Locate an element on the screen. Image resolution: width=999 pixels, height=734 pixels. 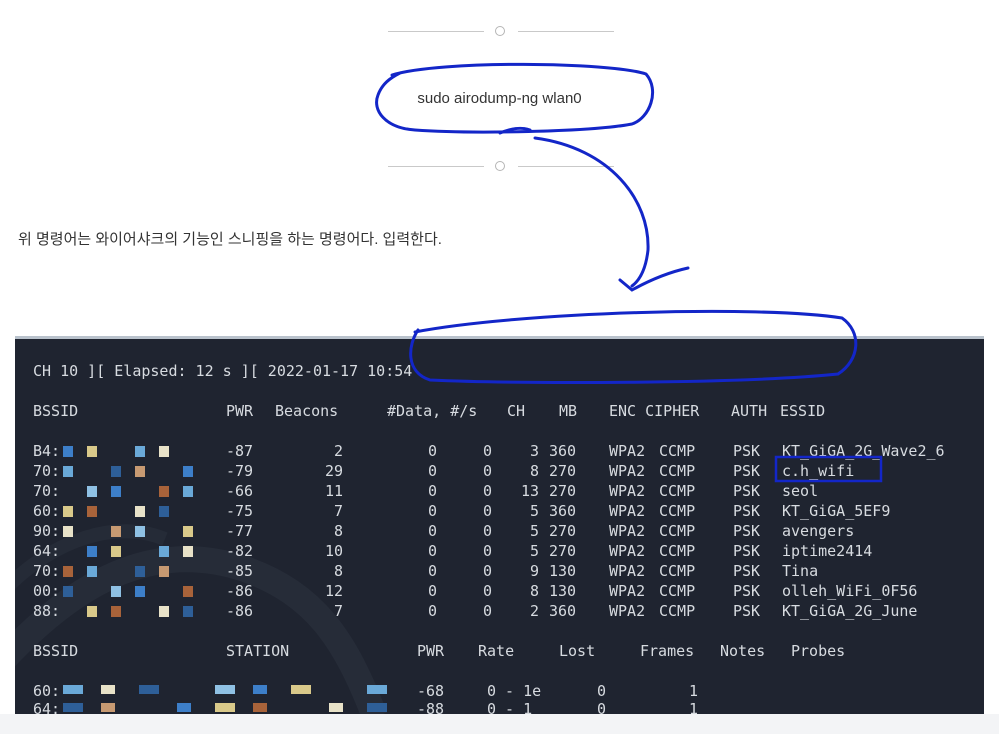
description-paragraph: 위 명령어는 와이어샤크의 기능인 스니핑을 하는 명령어다. 입력한다. is located at coordinates (230, 239).